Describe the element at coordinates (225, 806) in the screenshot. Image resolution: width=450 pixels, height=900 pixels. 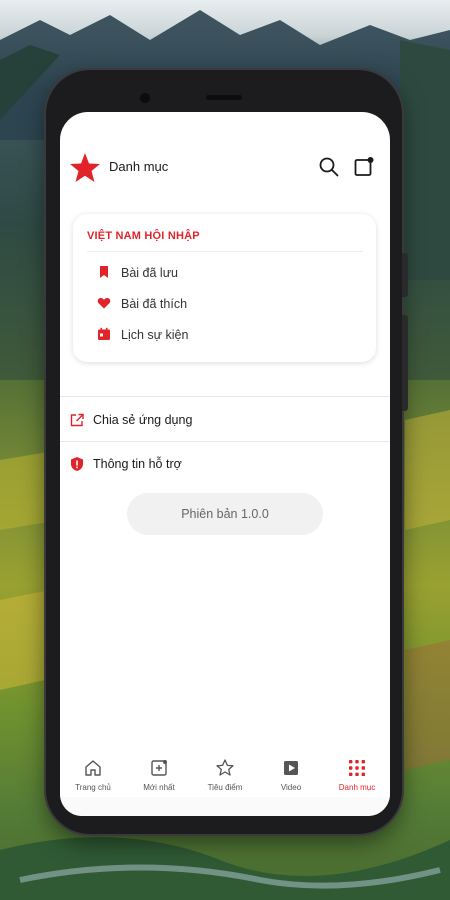
I see `system-nav-area` at that location.